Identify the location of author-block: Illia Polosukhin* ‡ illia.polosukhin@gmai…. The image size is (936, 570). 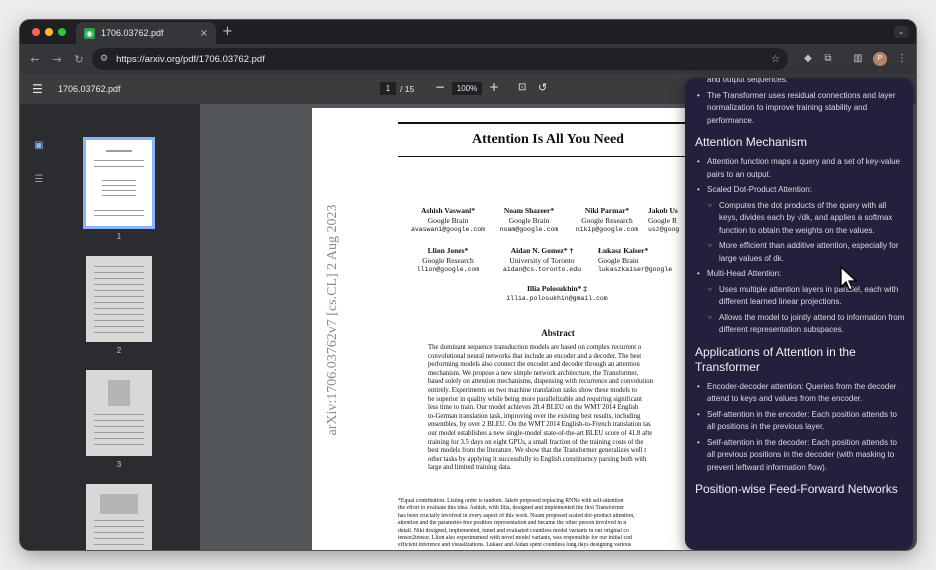
(557, 293).